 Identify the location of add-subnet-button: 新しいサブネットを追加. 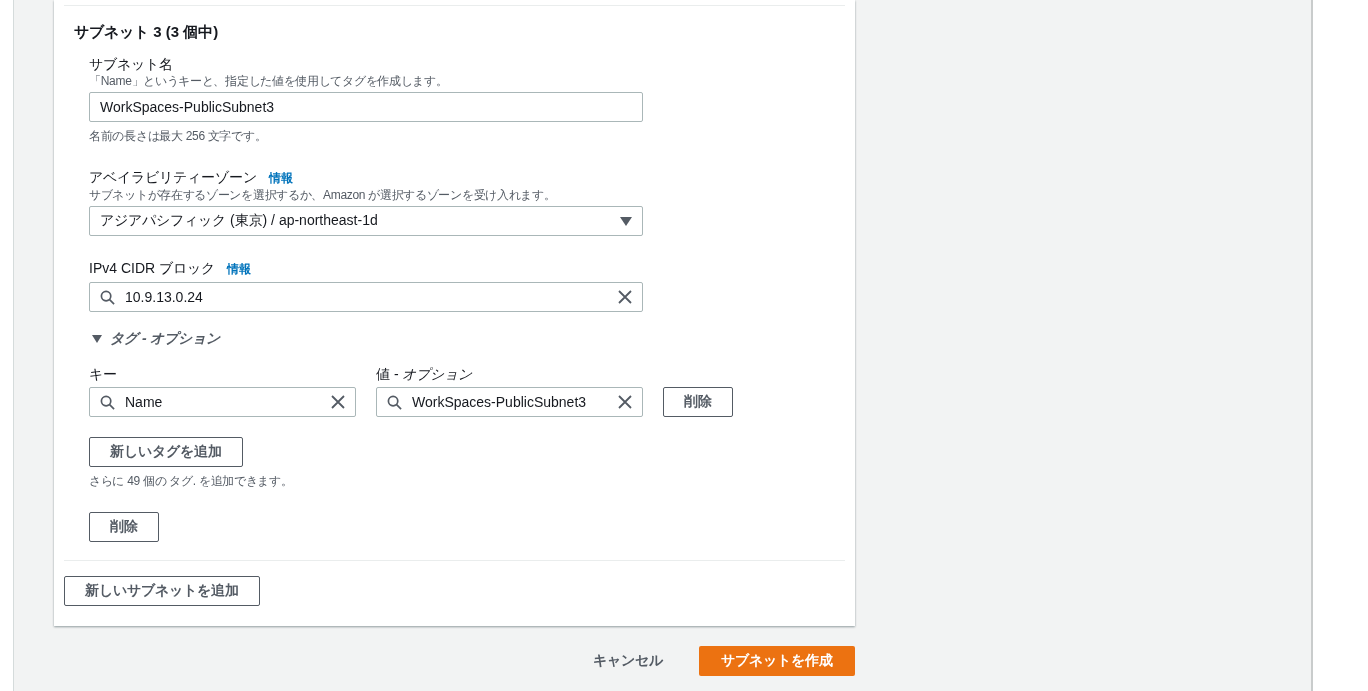
(162, 591).